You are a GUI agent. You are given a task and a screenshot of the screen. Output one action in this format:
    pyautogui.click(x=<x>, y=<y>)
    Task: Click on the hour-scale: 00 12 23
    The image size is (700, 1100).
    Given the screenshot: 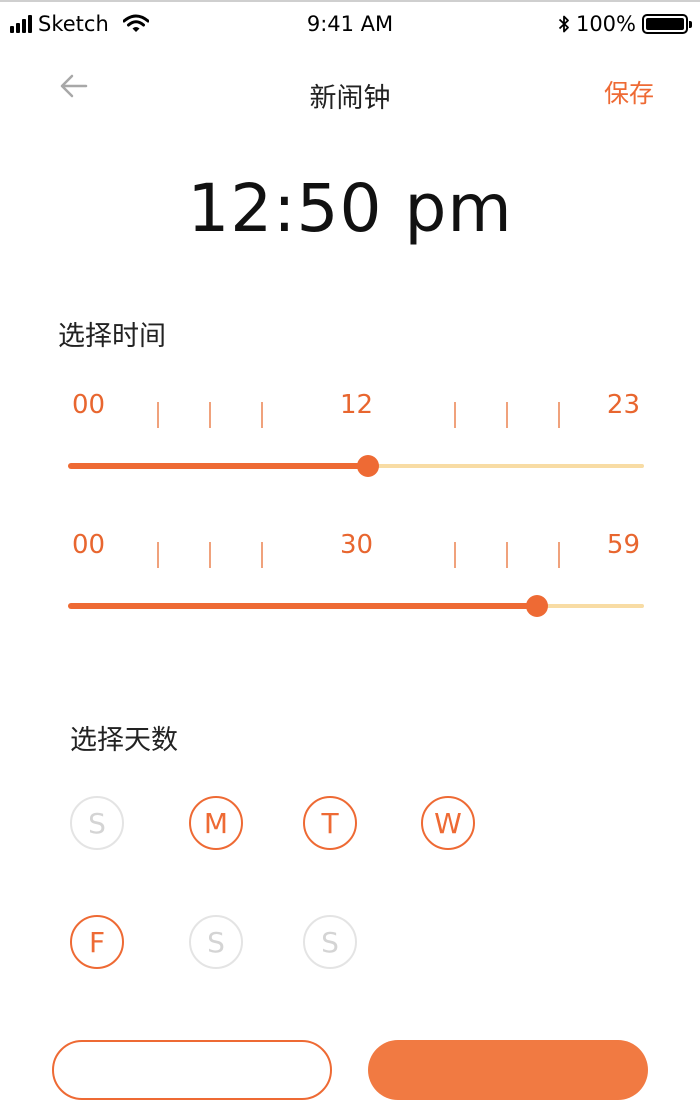 What is the action you would take?
    pyautogui.click(x=356, y=412)
    